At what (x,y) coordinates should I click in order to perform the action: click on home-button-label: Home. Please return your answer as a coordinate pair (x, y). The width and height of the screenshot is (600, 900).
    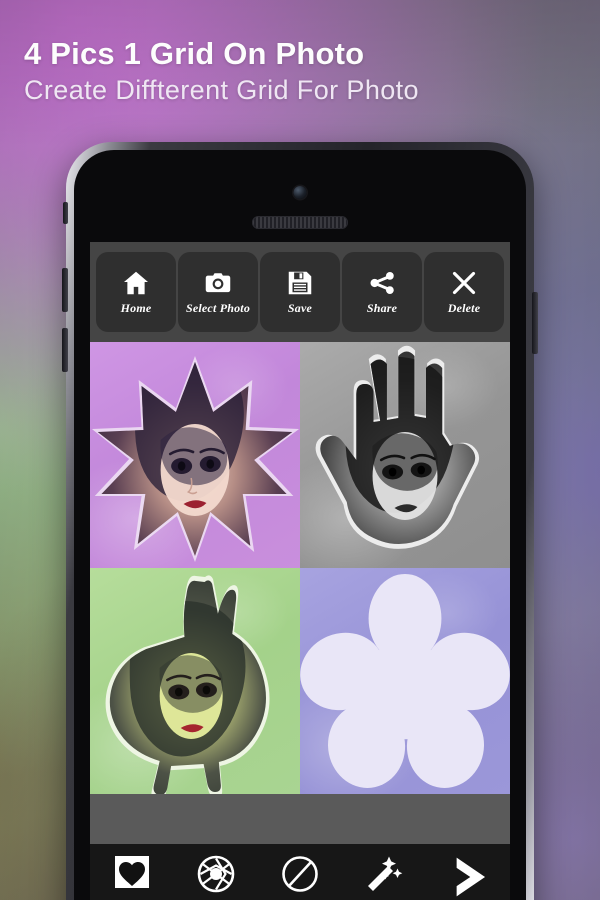
    Looking at the image, I should click on (136, 308).